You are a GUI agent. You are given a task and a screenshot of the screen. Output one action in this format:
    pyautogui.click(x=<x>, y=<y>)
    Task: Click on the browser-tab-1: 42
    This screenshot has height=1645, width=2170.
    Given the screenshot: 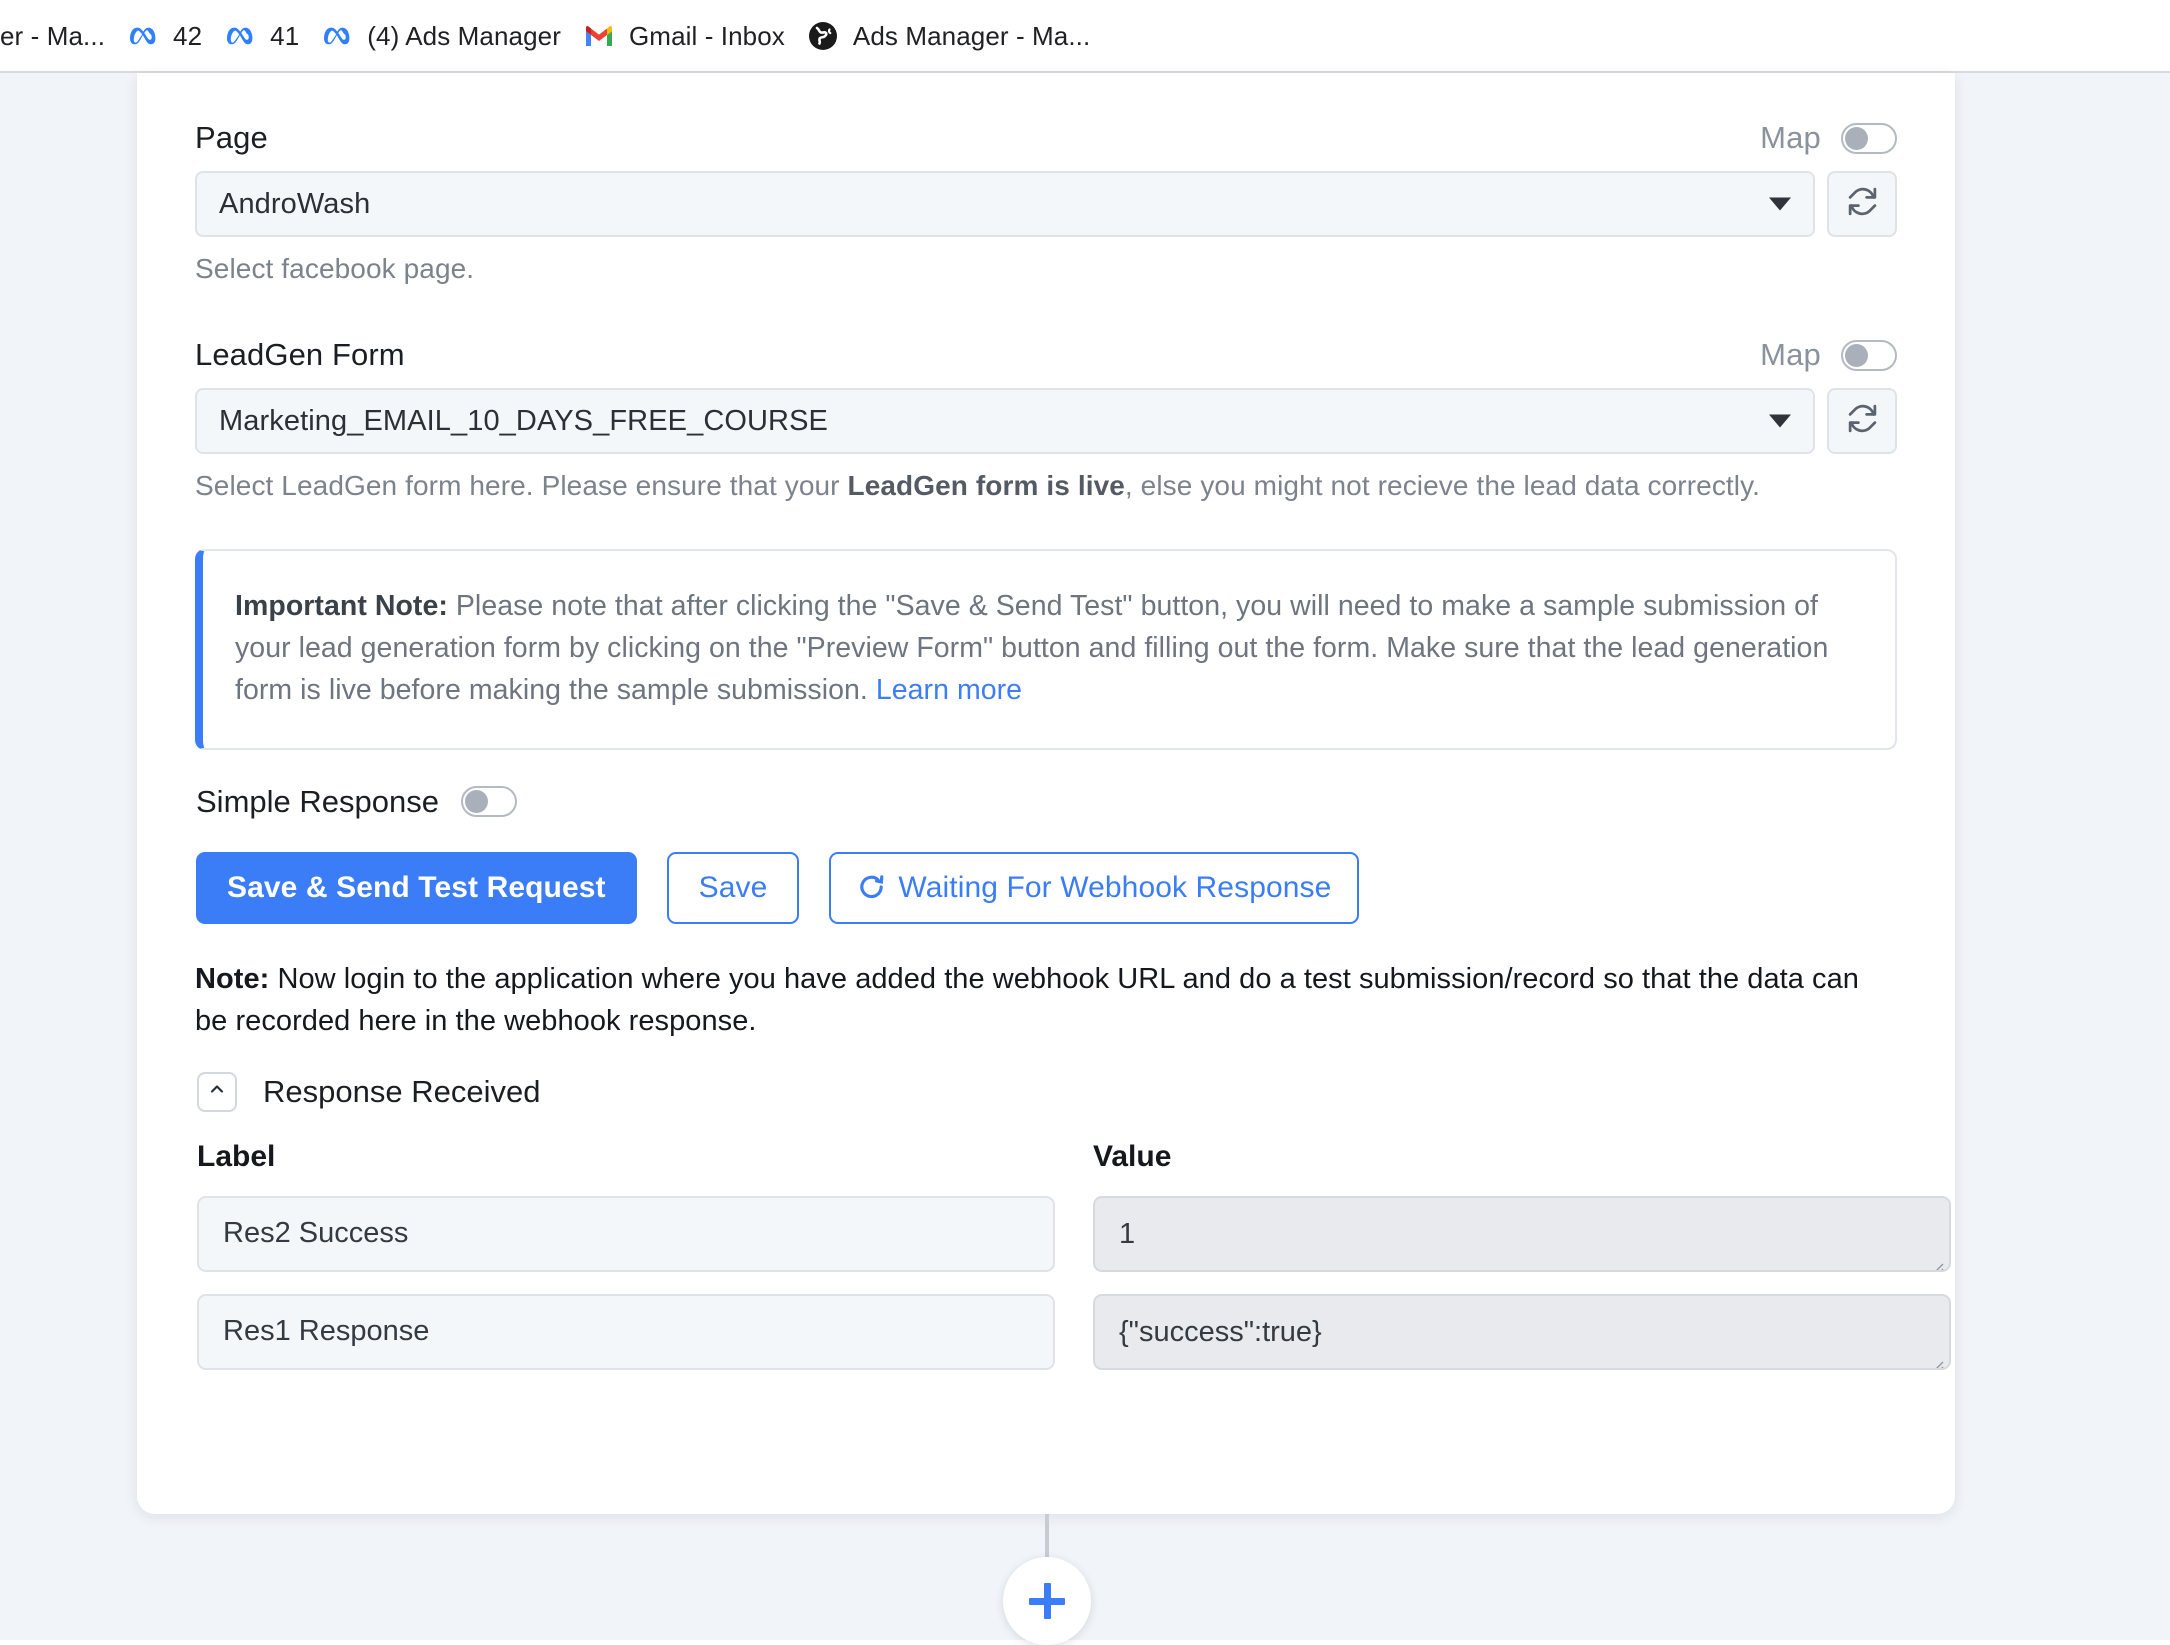 What is the action you would take?
    pyautogui.click(x=175, y=35)
    